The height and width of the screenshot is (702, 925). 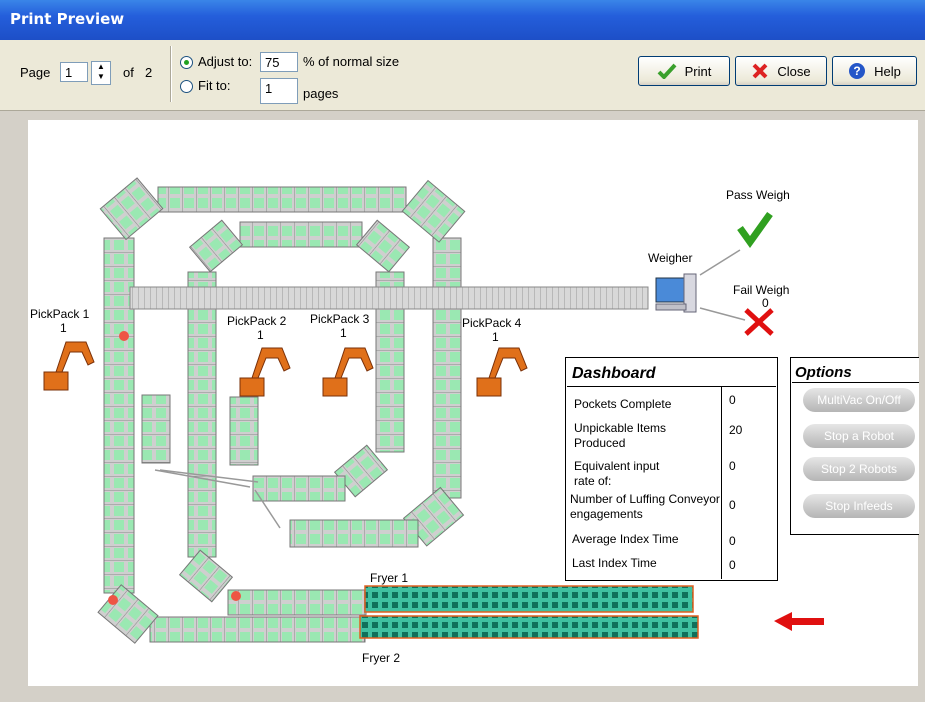 I want to click on conveyor-corner-bottom-left, so click(x=128, y=614).